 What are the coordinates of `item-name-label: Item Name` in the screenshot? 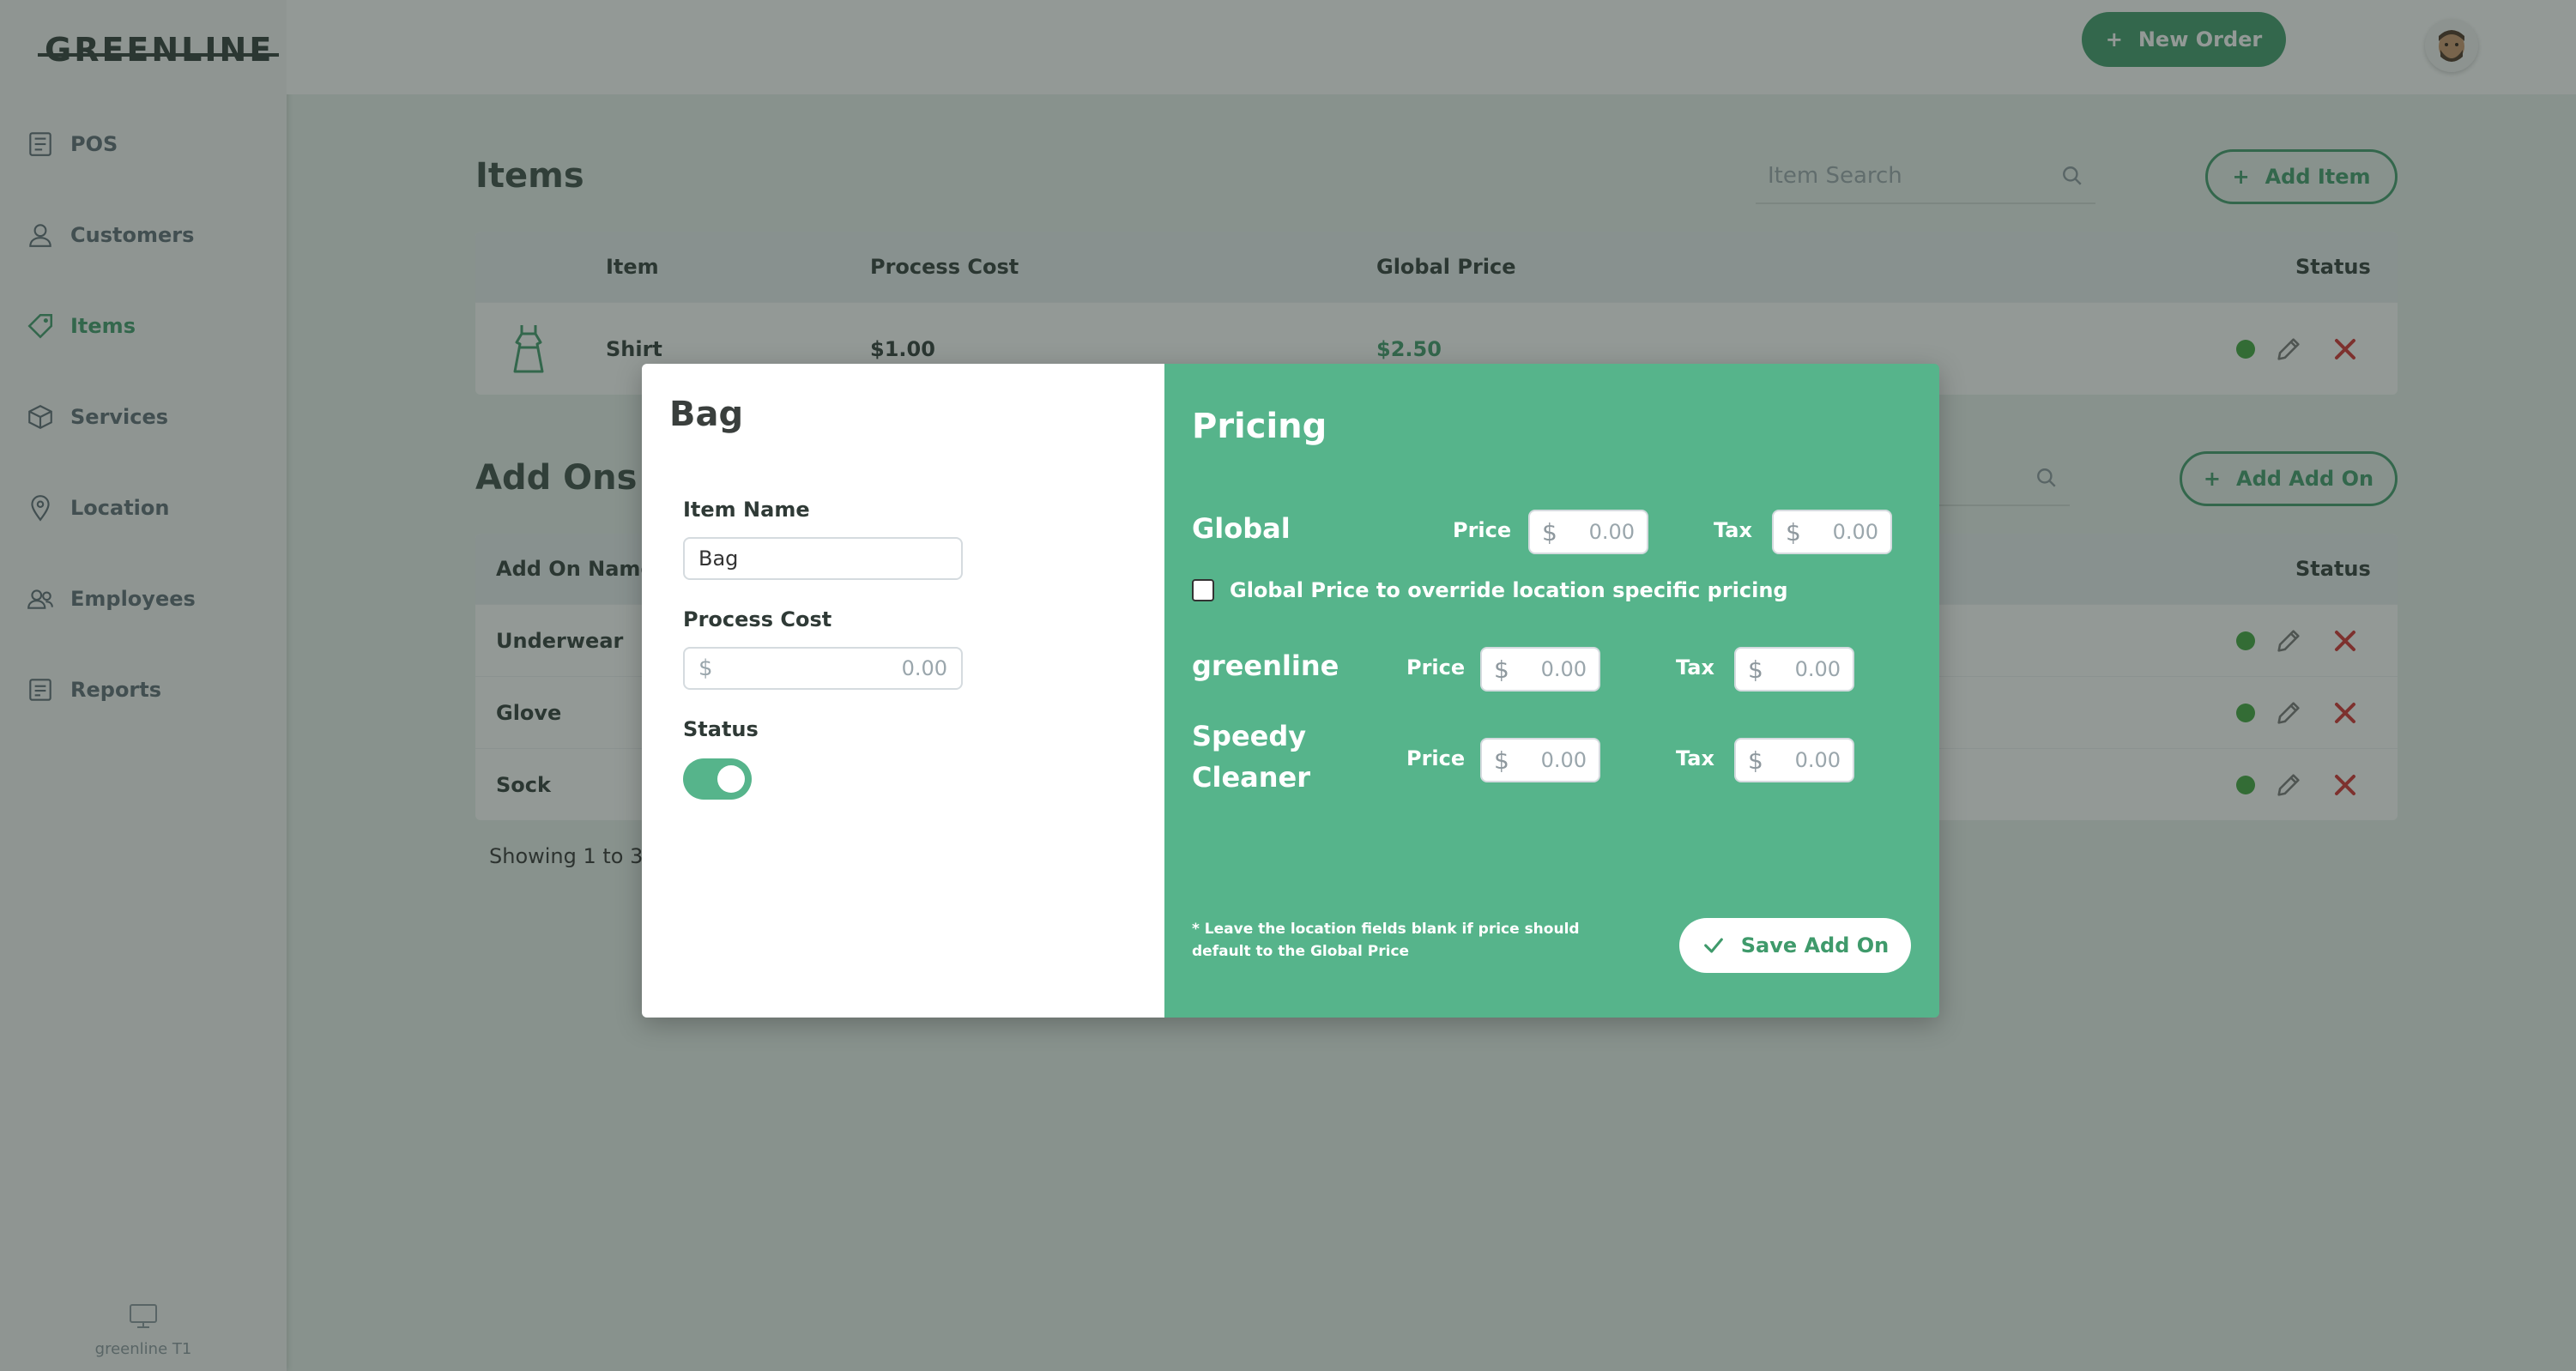 It's located at (746, 510).